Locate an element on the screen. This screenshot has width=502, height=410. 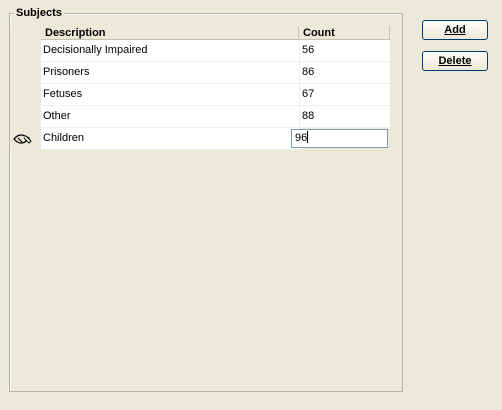
table-row-editing: Children 96 is located at coordinates (200, 139).